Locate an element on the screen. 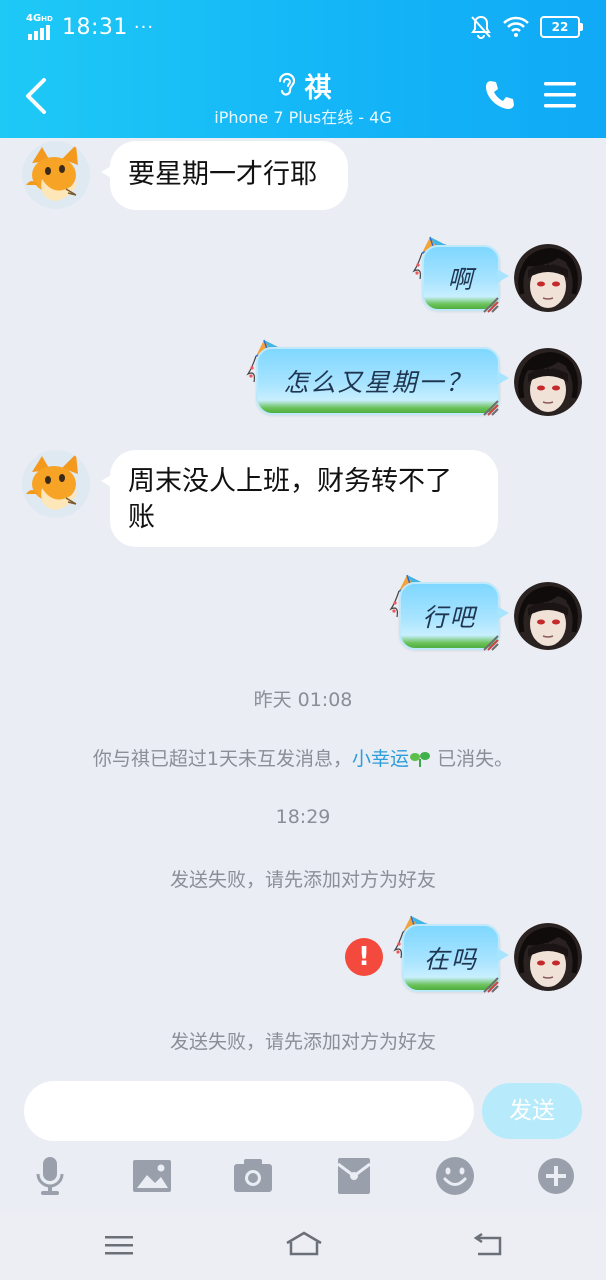 The height and width of the screenshot is (1280, 606). message-text: 要星期一才行耶 is located at coordinates (222, 174).